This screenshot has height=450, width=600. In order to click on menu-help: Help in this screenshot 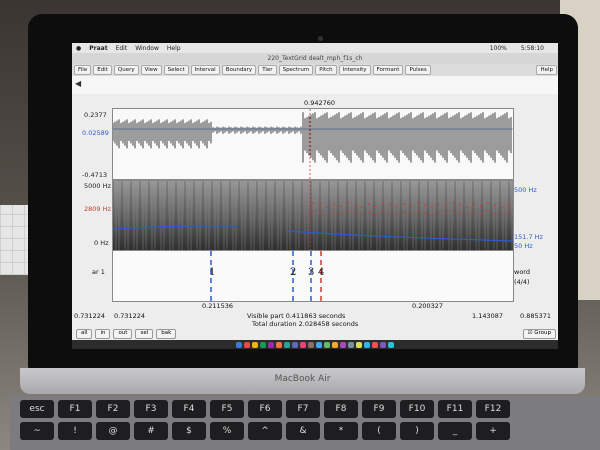, I will do `click(174, 48)`.